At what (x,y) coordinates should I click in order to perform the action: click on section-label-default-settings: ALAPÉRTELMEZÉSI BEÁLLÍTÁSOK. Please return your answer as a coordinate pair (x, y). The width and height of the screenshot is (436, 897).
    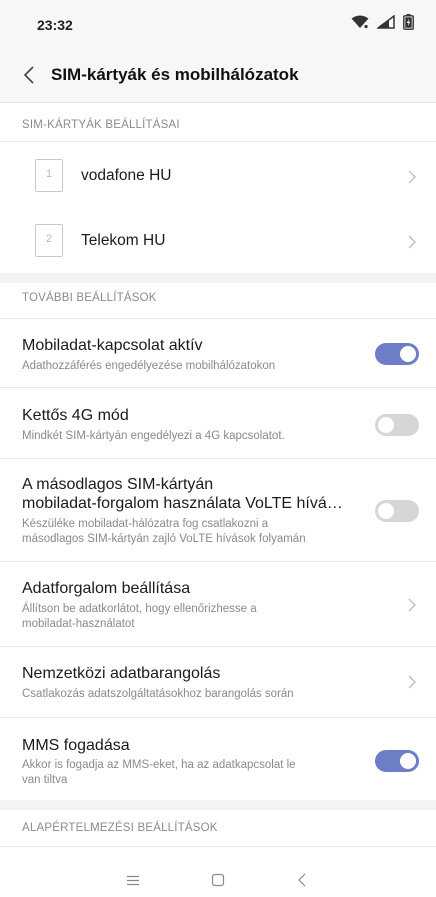
    Looking at the image, I should click on (120, 828).